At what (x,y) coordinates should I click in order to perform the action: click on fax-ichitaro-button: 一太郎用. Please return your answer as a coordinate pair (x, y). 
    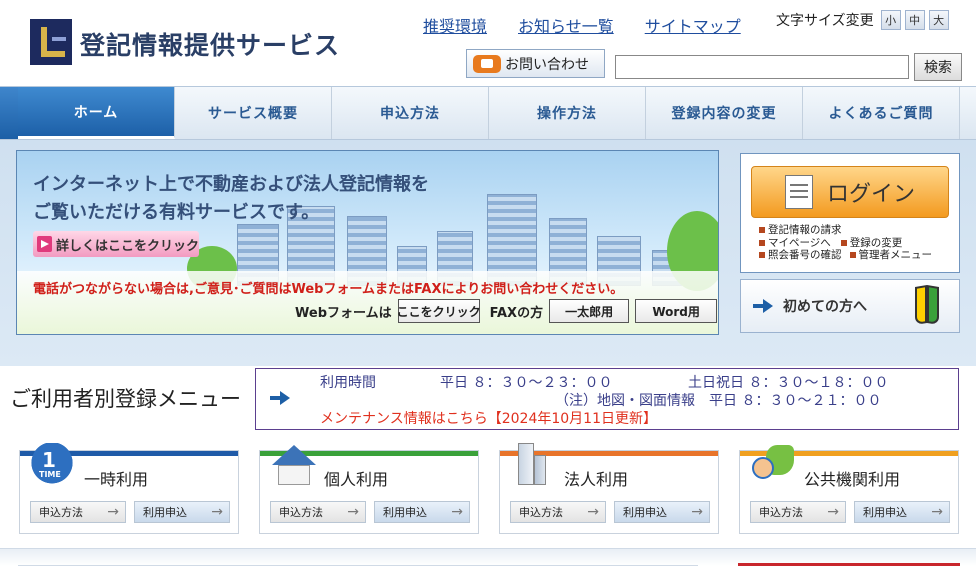
    Looking at the image, I should click on (589, 311).